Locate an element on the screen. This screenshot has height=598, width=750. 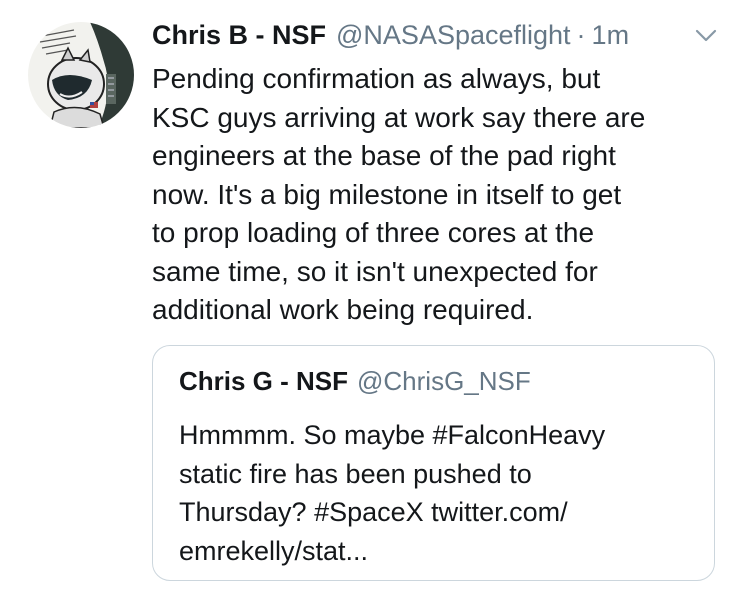
tweet-header: Chris B - NSF @NASASpaceflight · 1m is located at coordinates (442, 37).